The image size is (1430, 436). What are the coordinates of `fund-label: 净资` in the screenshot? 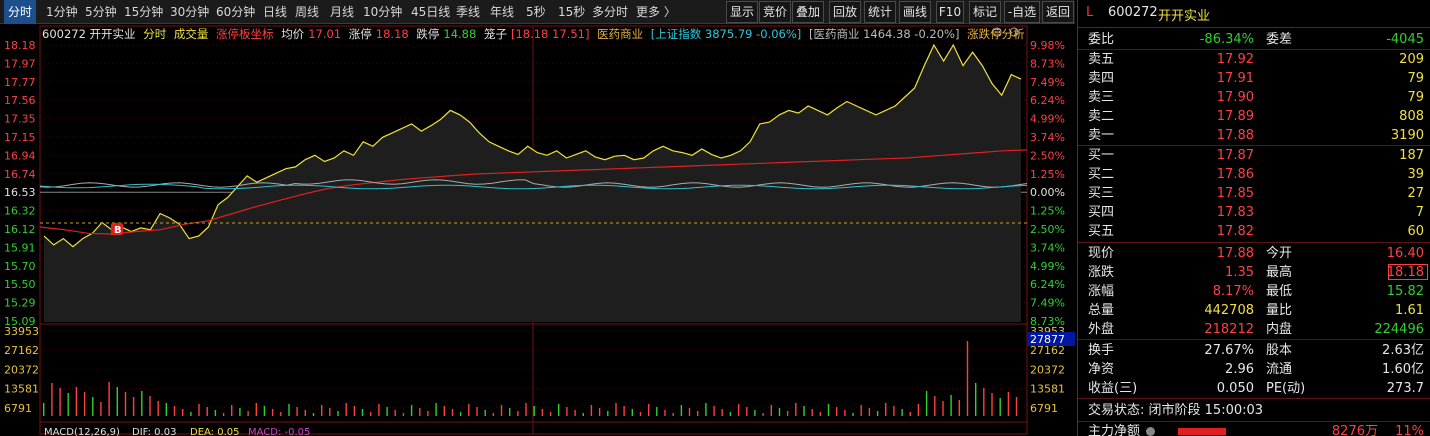 It's located at (1101, 369).